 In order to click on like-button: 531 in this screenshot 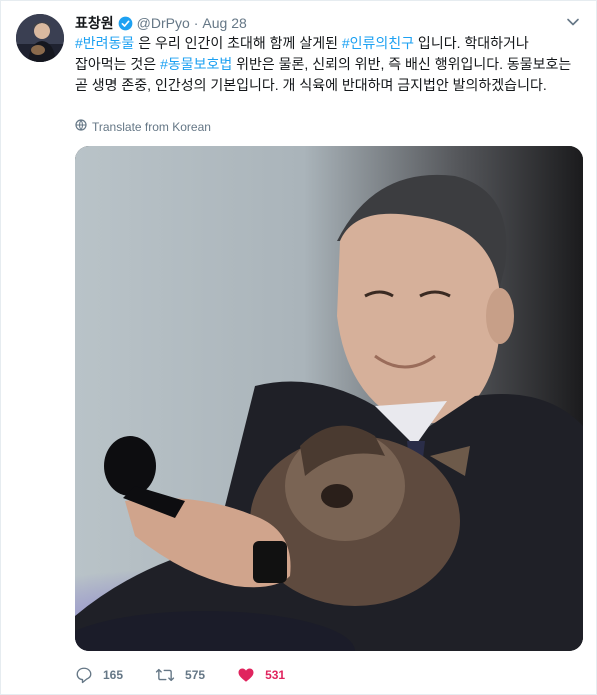, I will do `click(261, 675)`.